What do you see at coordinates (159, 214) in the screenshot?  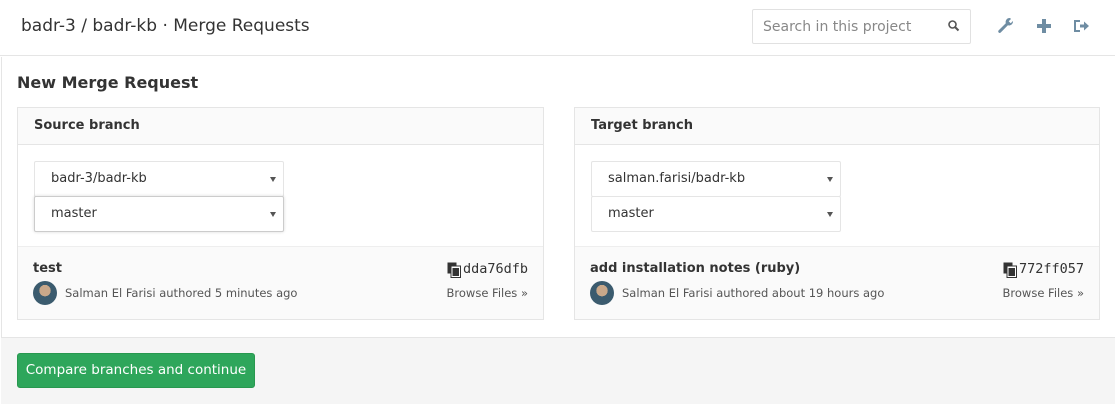 I see `source-branch-select: master` at bounding box center [159, 214].